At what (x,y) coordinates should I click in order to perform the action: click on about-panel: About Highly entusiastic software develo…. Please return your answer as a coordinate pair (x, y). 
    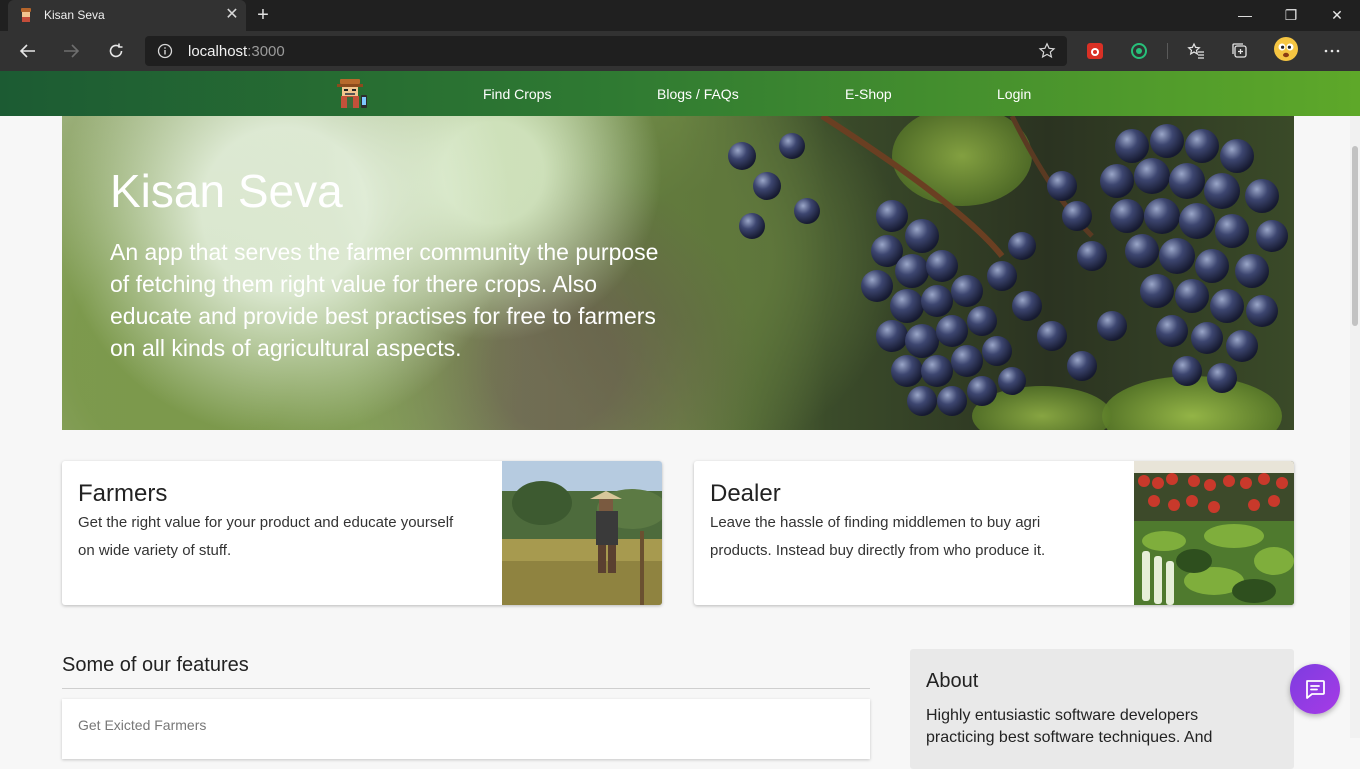
    Looking at the image, I should click on (1102, 709).